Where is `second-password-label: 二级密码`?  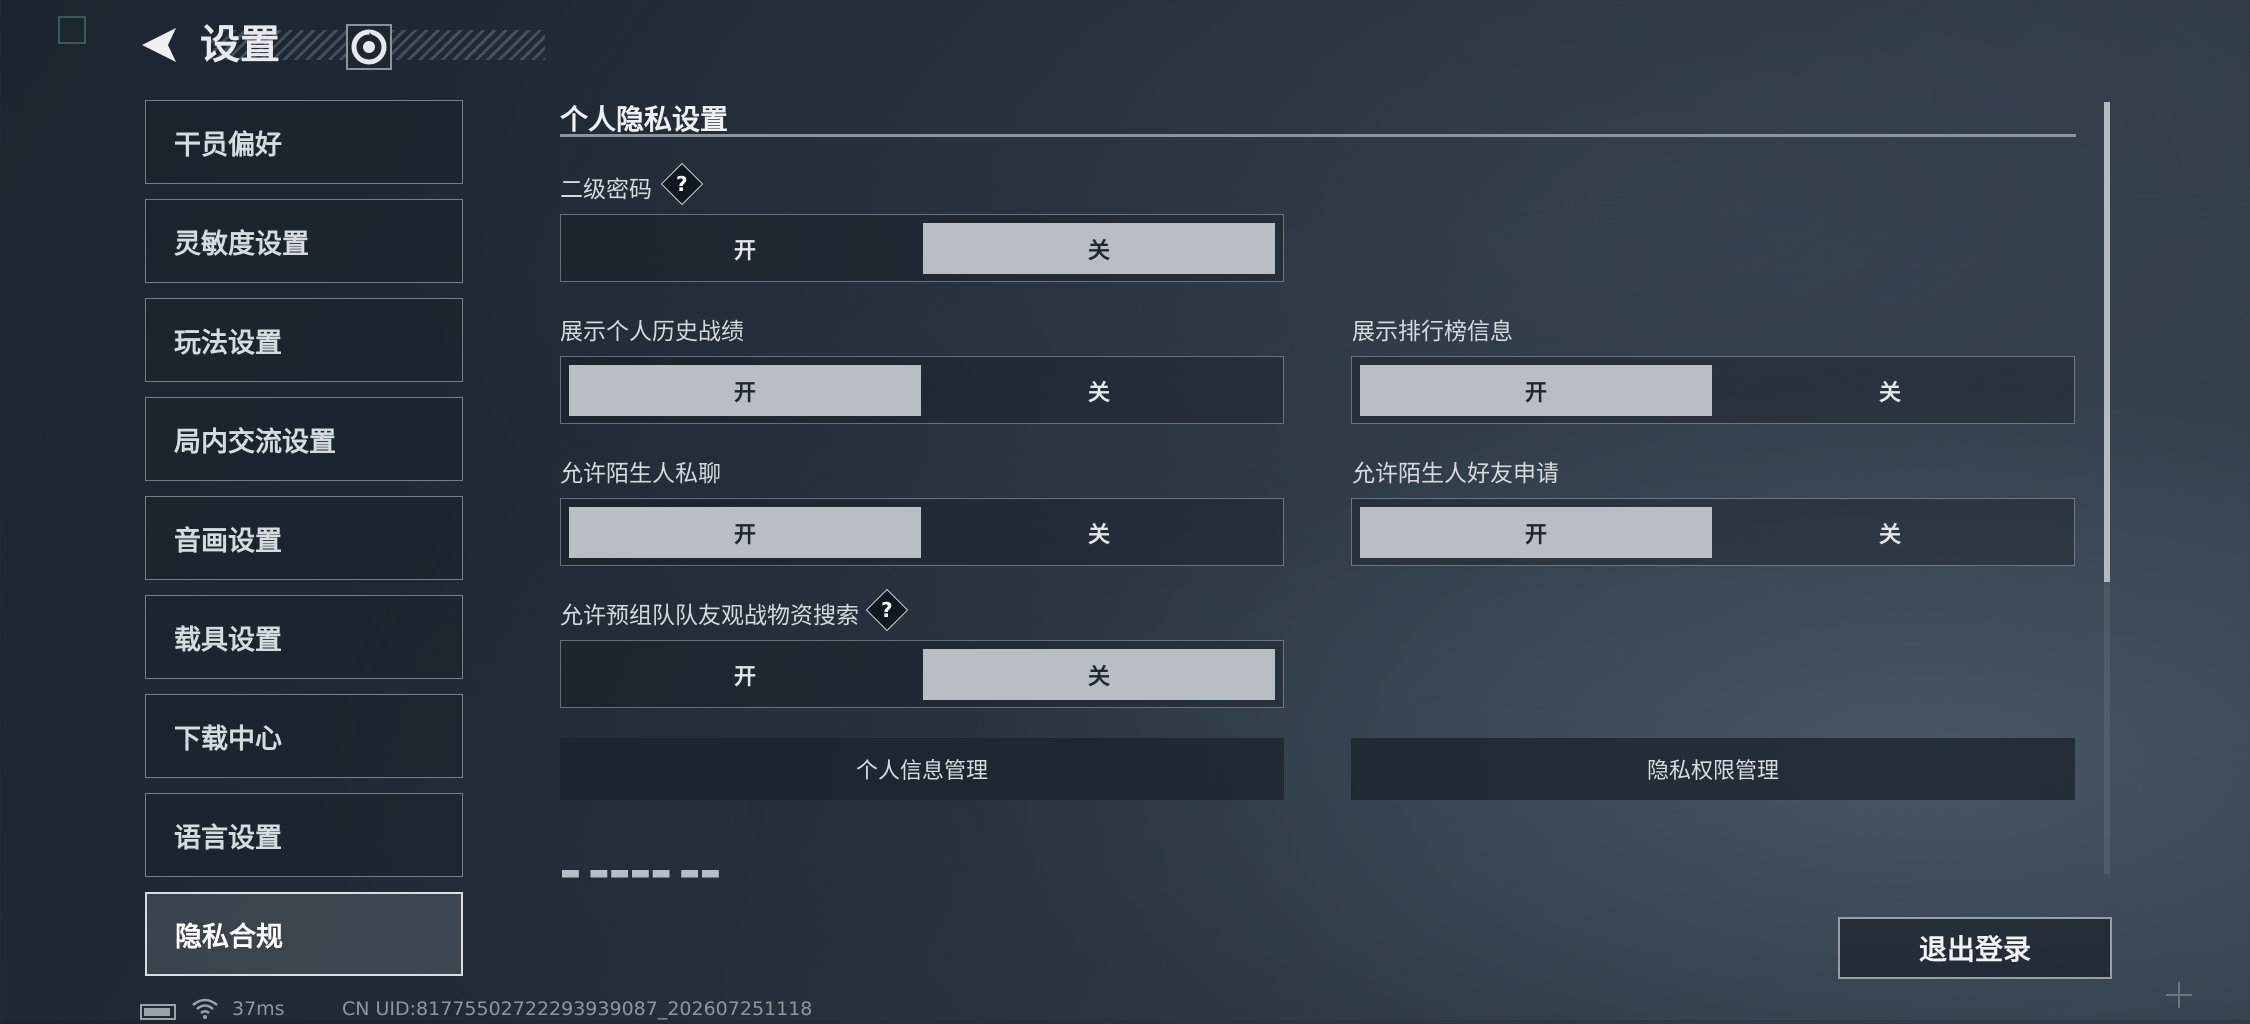
second-password-label: 二级密码 is located at coordinates (606, 190).